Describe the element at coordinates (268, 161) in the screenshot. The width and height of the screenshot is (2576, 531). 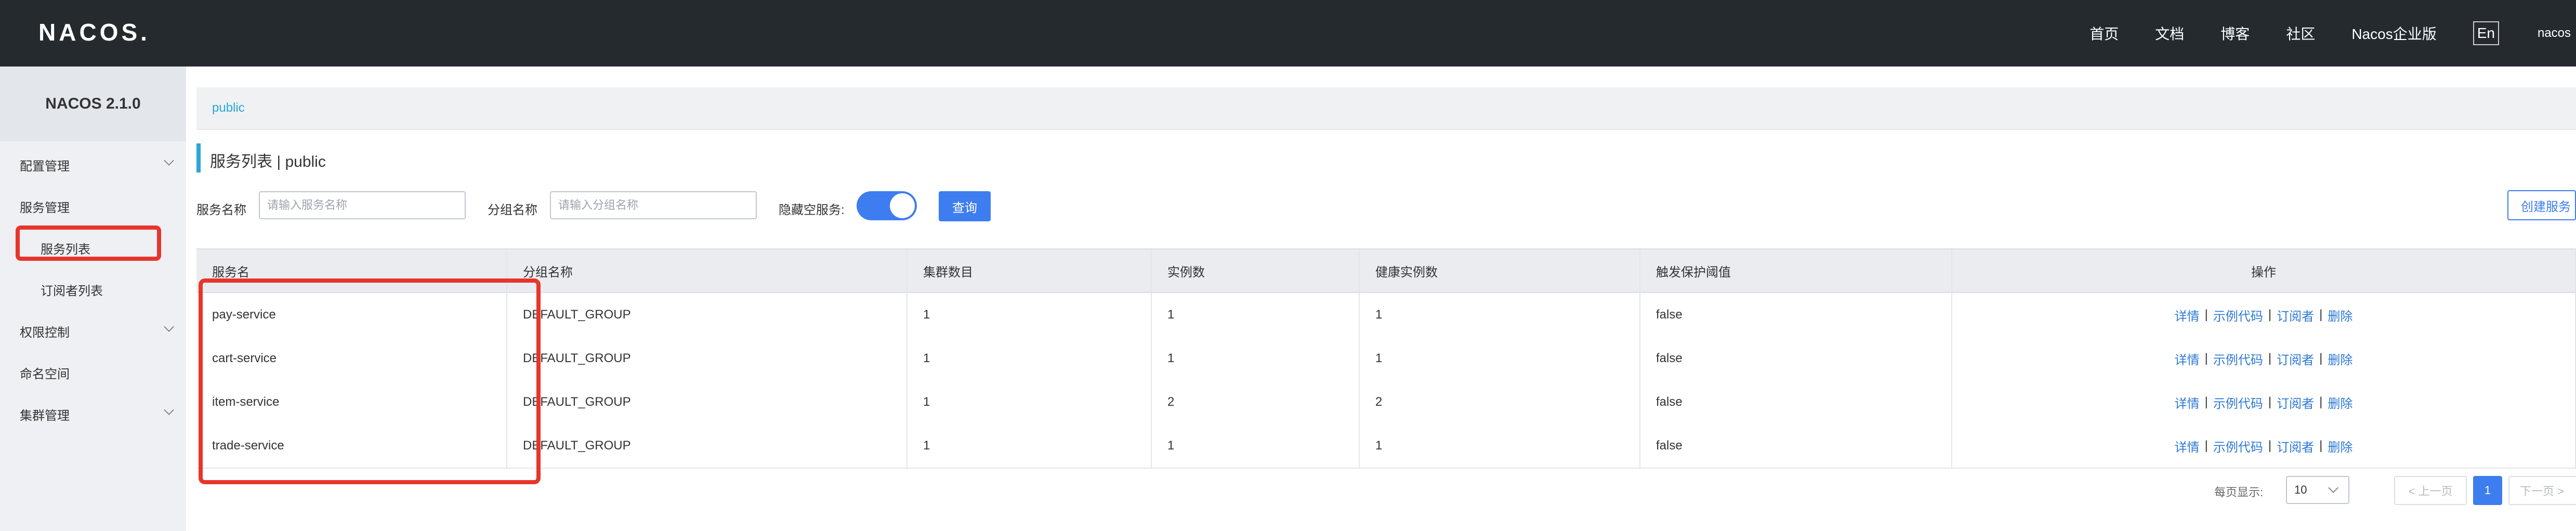
I see `page-title: 服务列表 | public` at that location.